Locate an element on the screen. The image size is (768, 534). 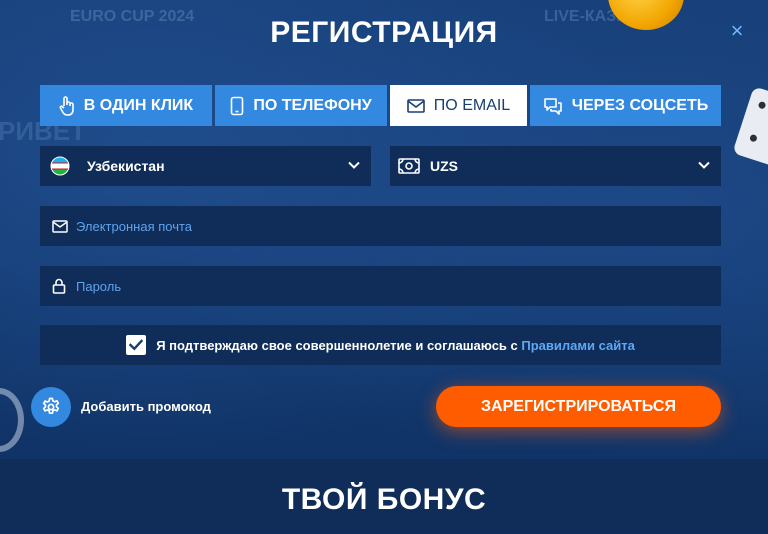
tab-email: ПО EMAIL is located at coordinates (458, 105).